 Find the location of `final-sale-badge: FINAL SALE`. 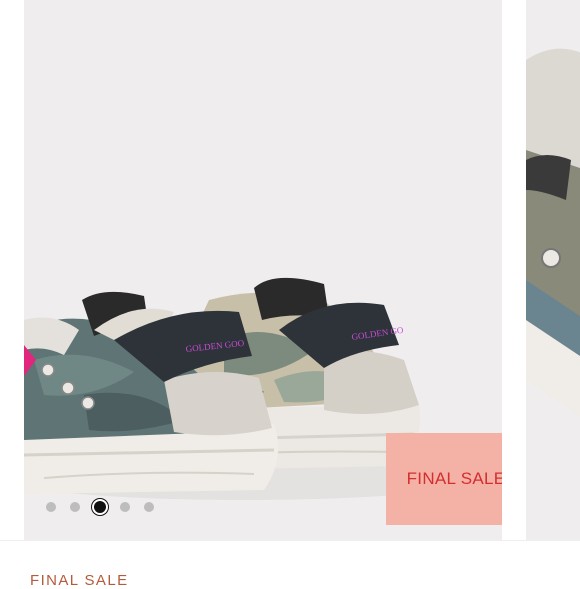

final-sale-badge: FINAL SALE is located at coordinates (444, 479).